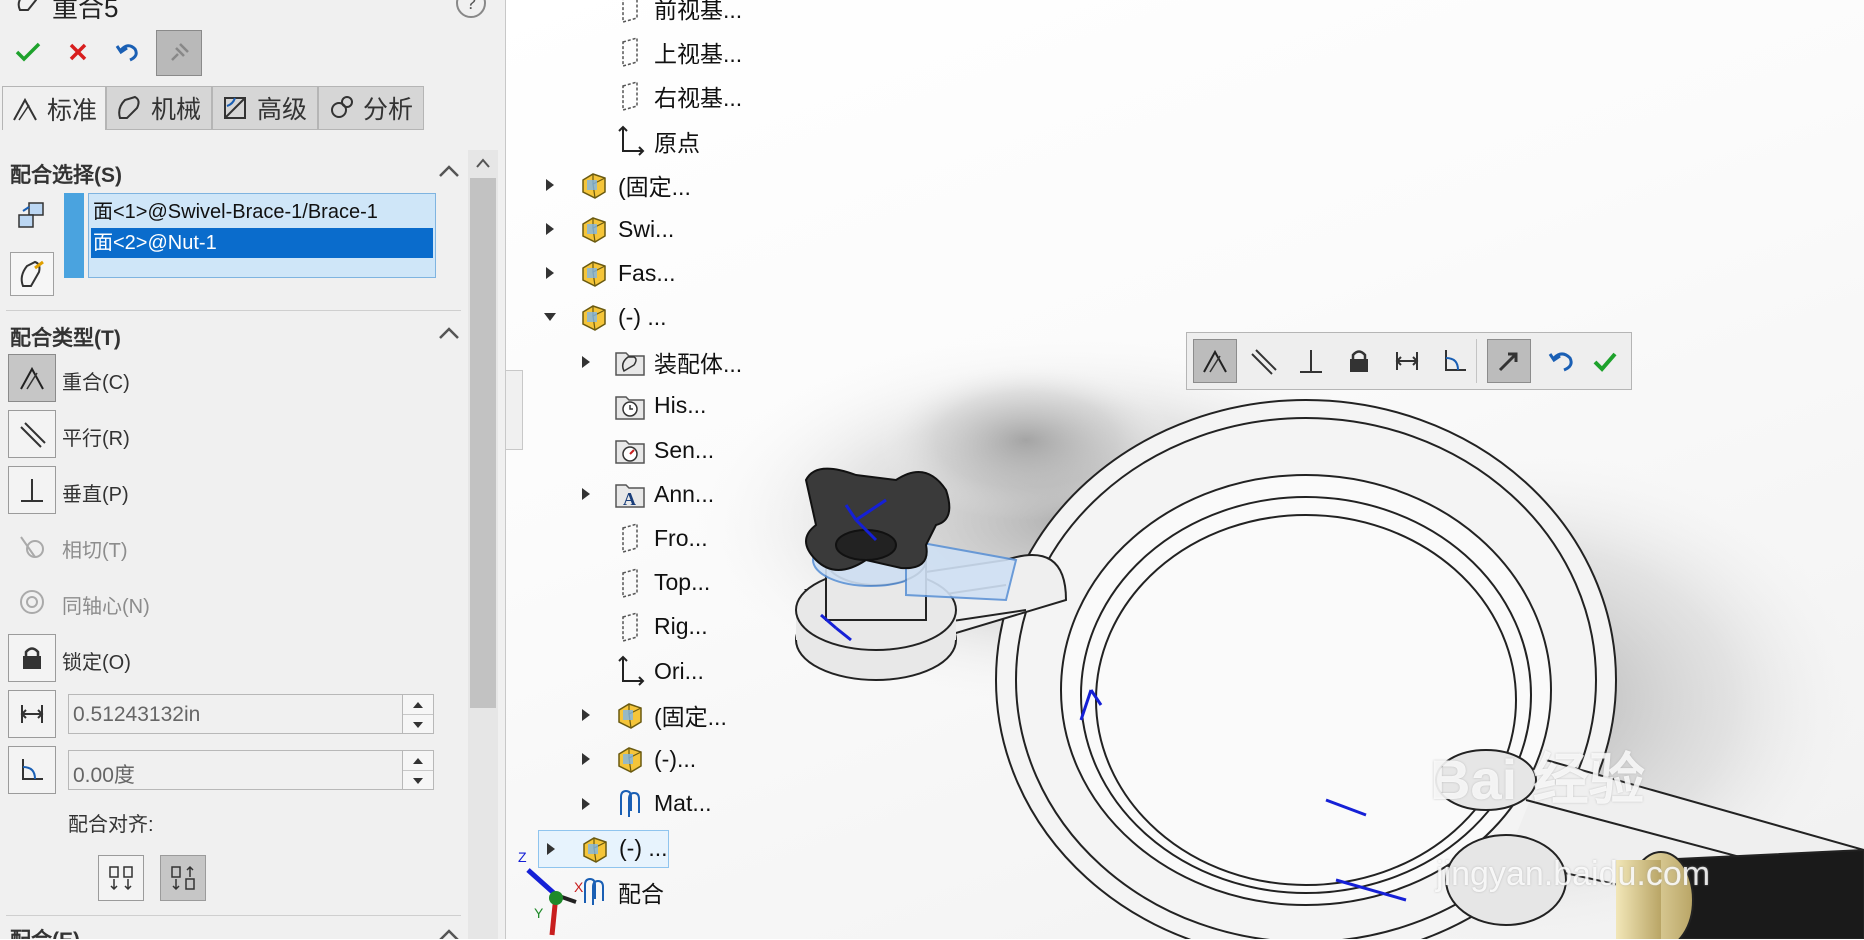  Describe the element at coordinates (96, 383) in the screenshot. I see `mate-type-label: 重合(C)` at that location.